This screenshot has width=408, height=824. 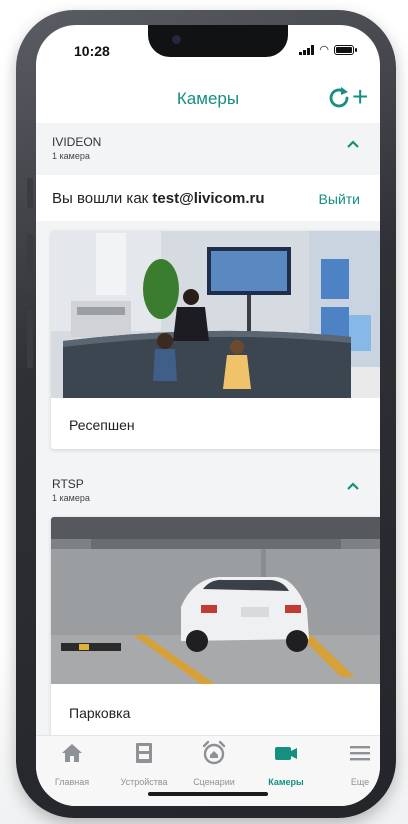 I want to click on section-header-ivideon: IVIDEON 1 камера, so click(x=208, y=149).